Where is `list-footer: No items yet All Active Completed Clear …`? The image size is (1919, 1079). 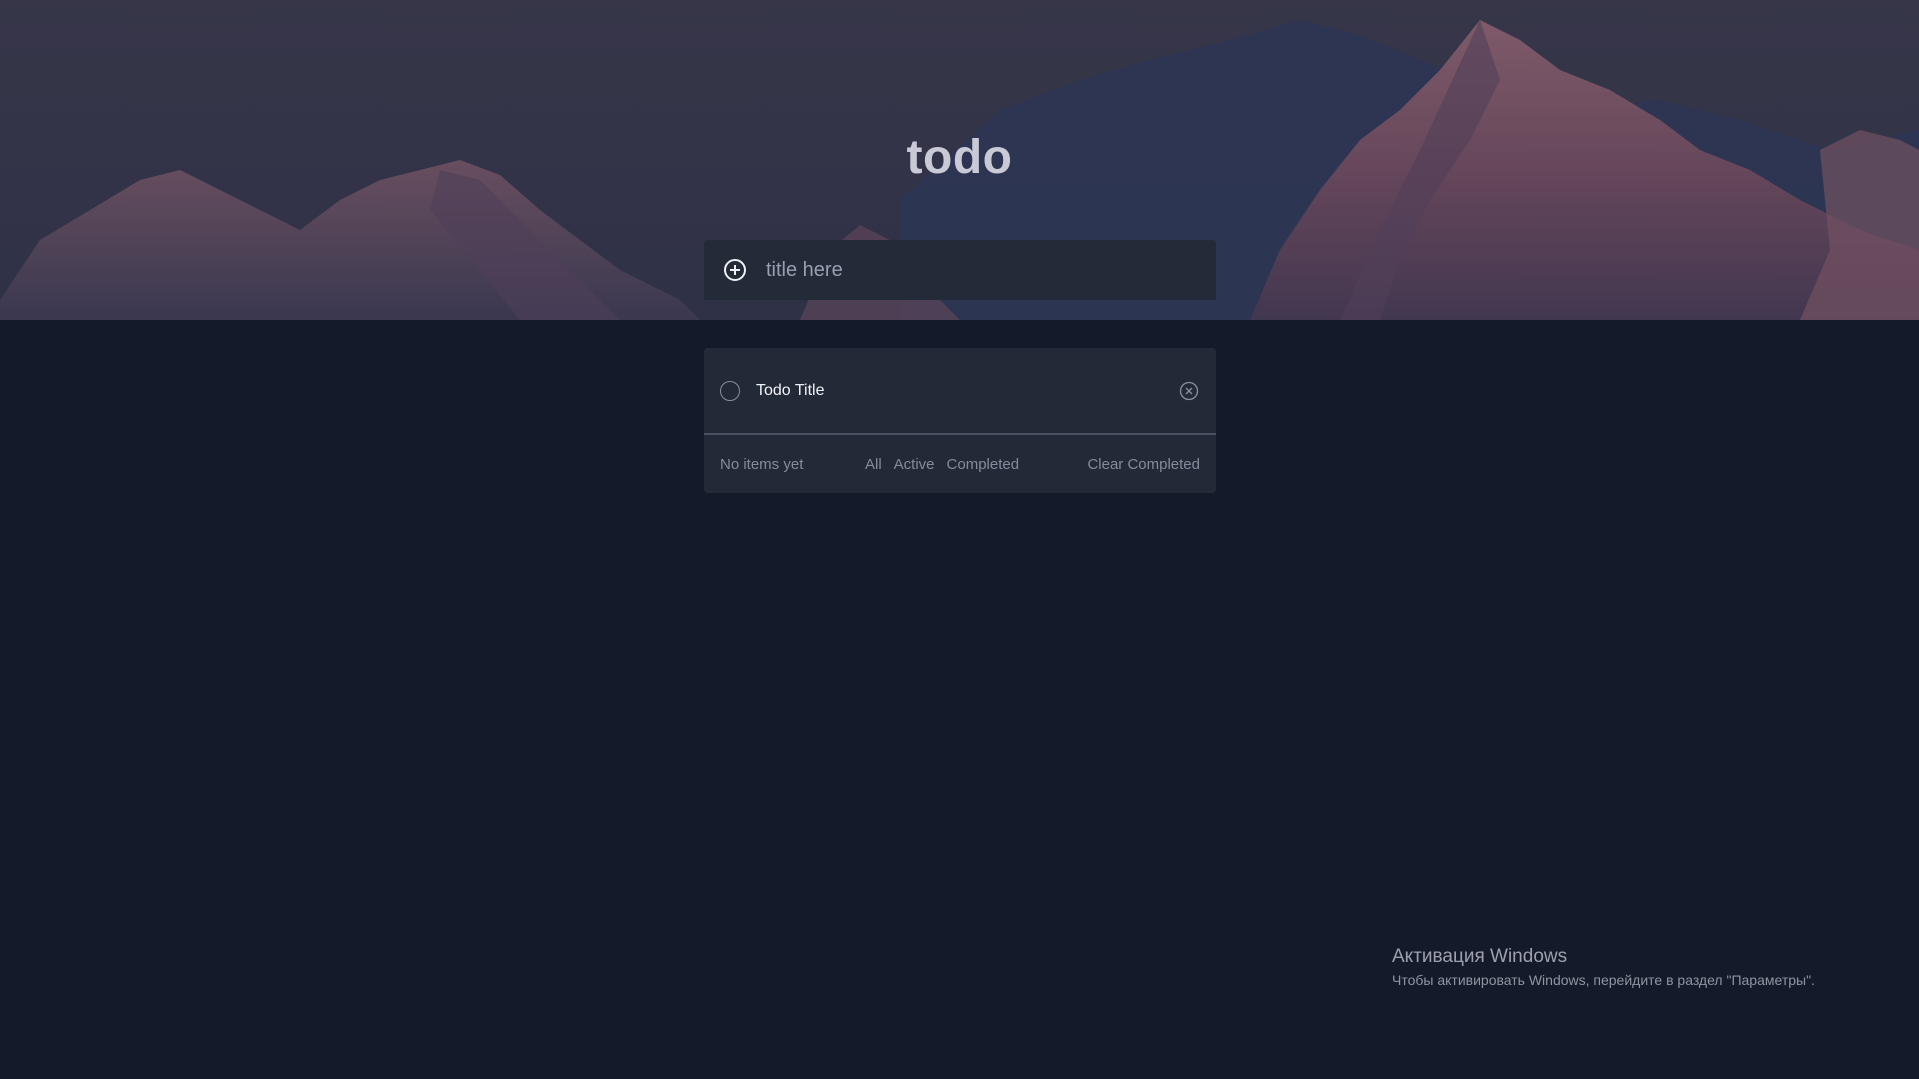 list-footer: No items yet All Active Completed Clear … is located at coordinates (960, 464).